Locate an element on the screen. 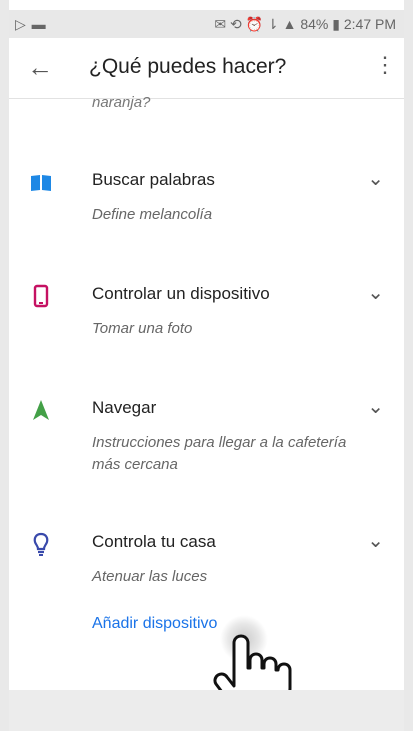 This screenshot has height=731, width=413. right-border is located at coordinates (408, 365).